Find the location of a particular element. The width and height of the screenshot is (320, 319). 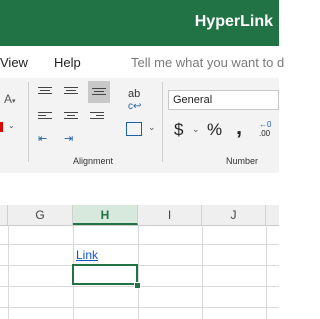

comma-style-button: ‚ is located at coordinates (239, 127).